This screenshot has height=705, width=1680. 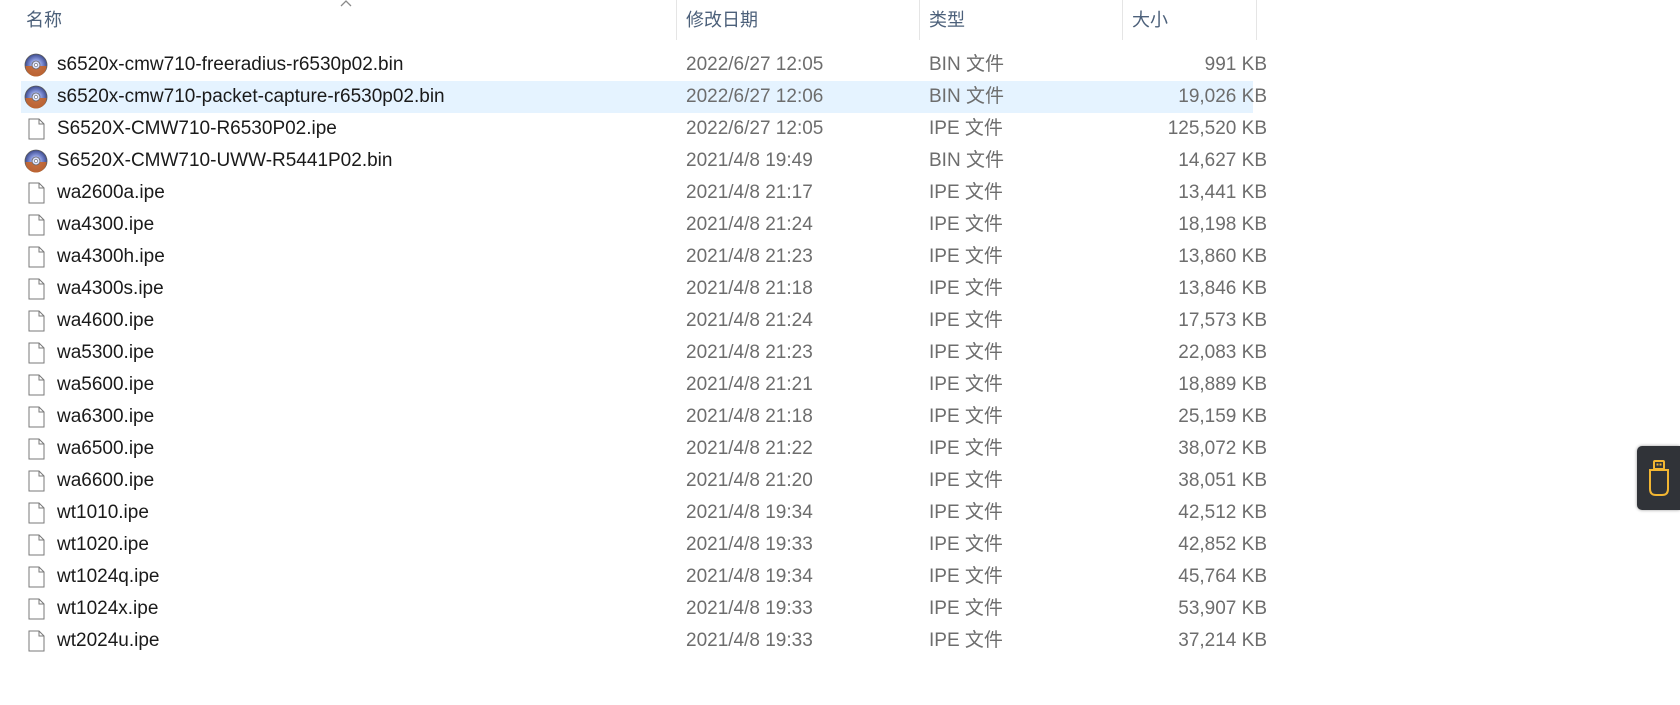 I want to click on file-date-modified: 2021/4/8 19:49, so click(x=749, y=160).